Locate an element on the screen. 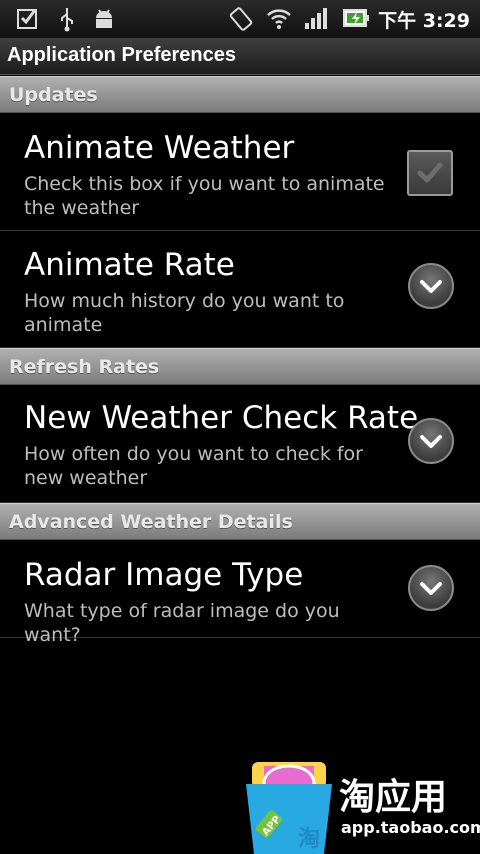  taobao-app-watermark: APP 淘 淘应用 app.taobao.com is located at coordinates (362, 807).